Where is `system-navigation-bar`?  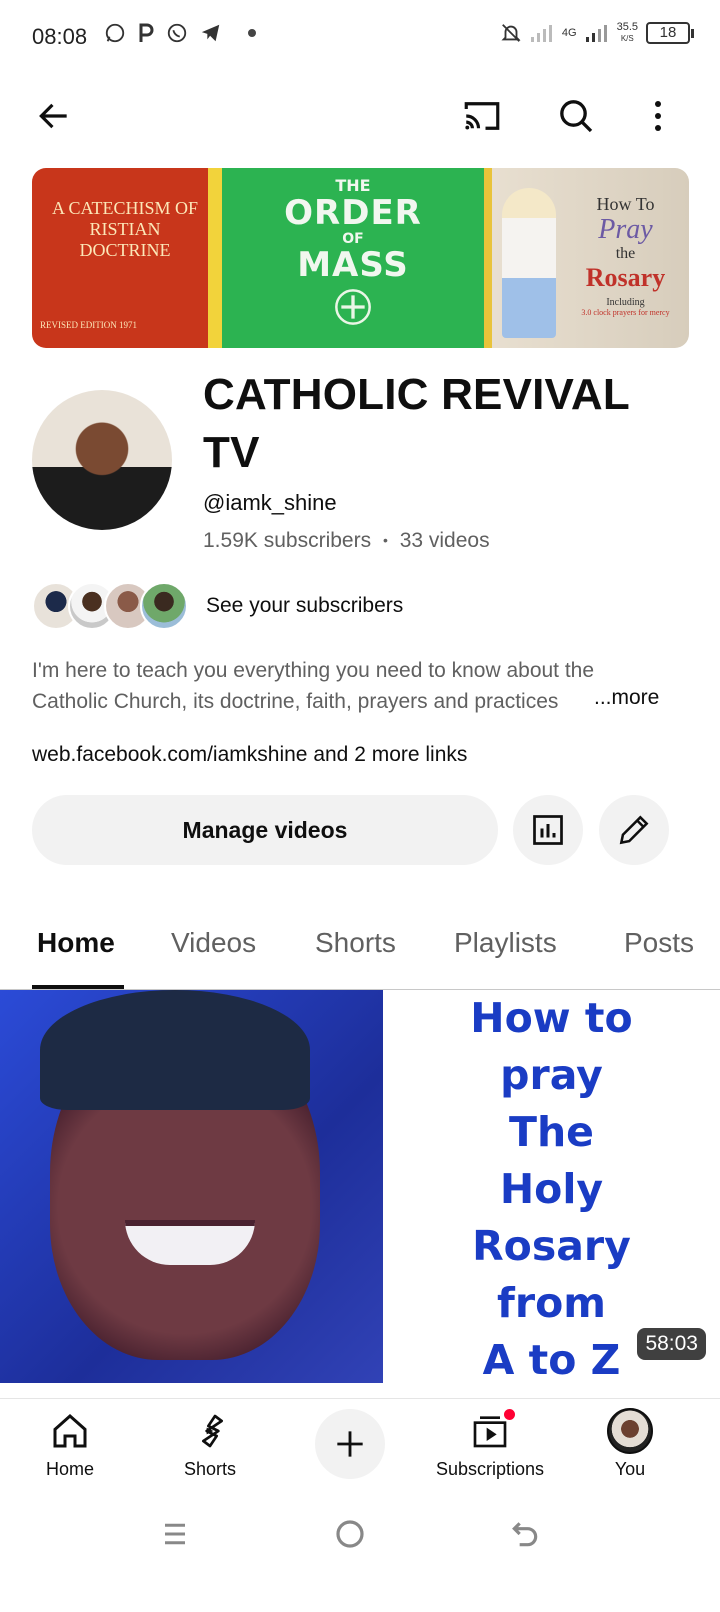 system-navigation-bar is located at coordinates (360, 1553).